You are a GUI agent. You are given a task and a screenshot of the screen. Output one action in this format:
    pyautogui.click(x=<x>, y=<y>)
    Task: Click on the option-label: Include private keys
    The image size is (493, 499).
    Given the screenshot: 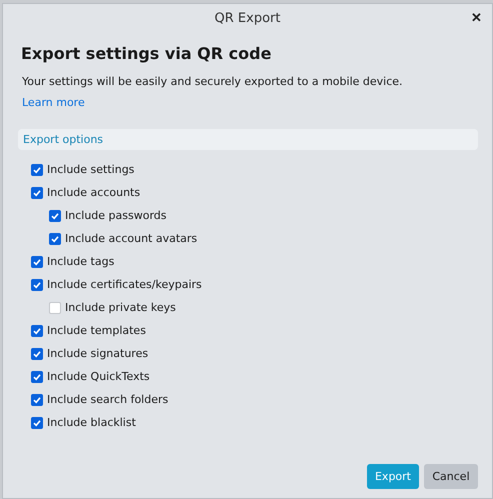 What is the action you would take?
    pyautogui.click(x=120, y=307)
    